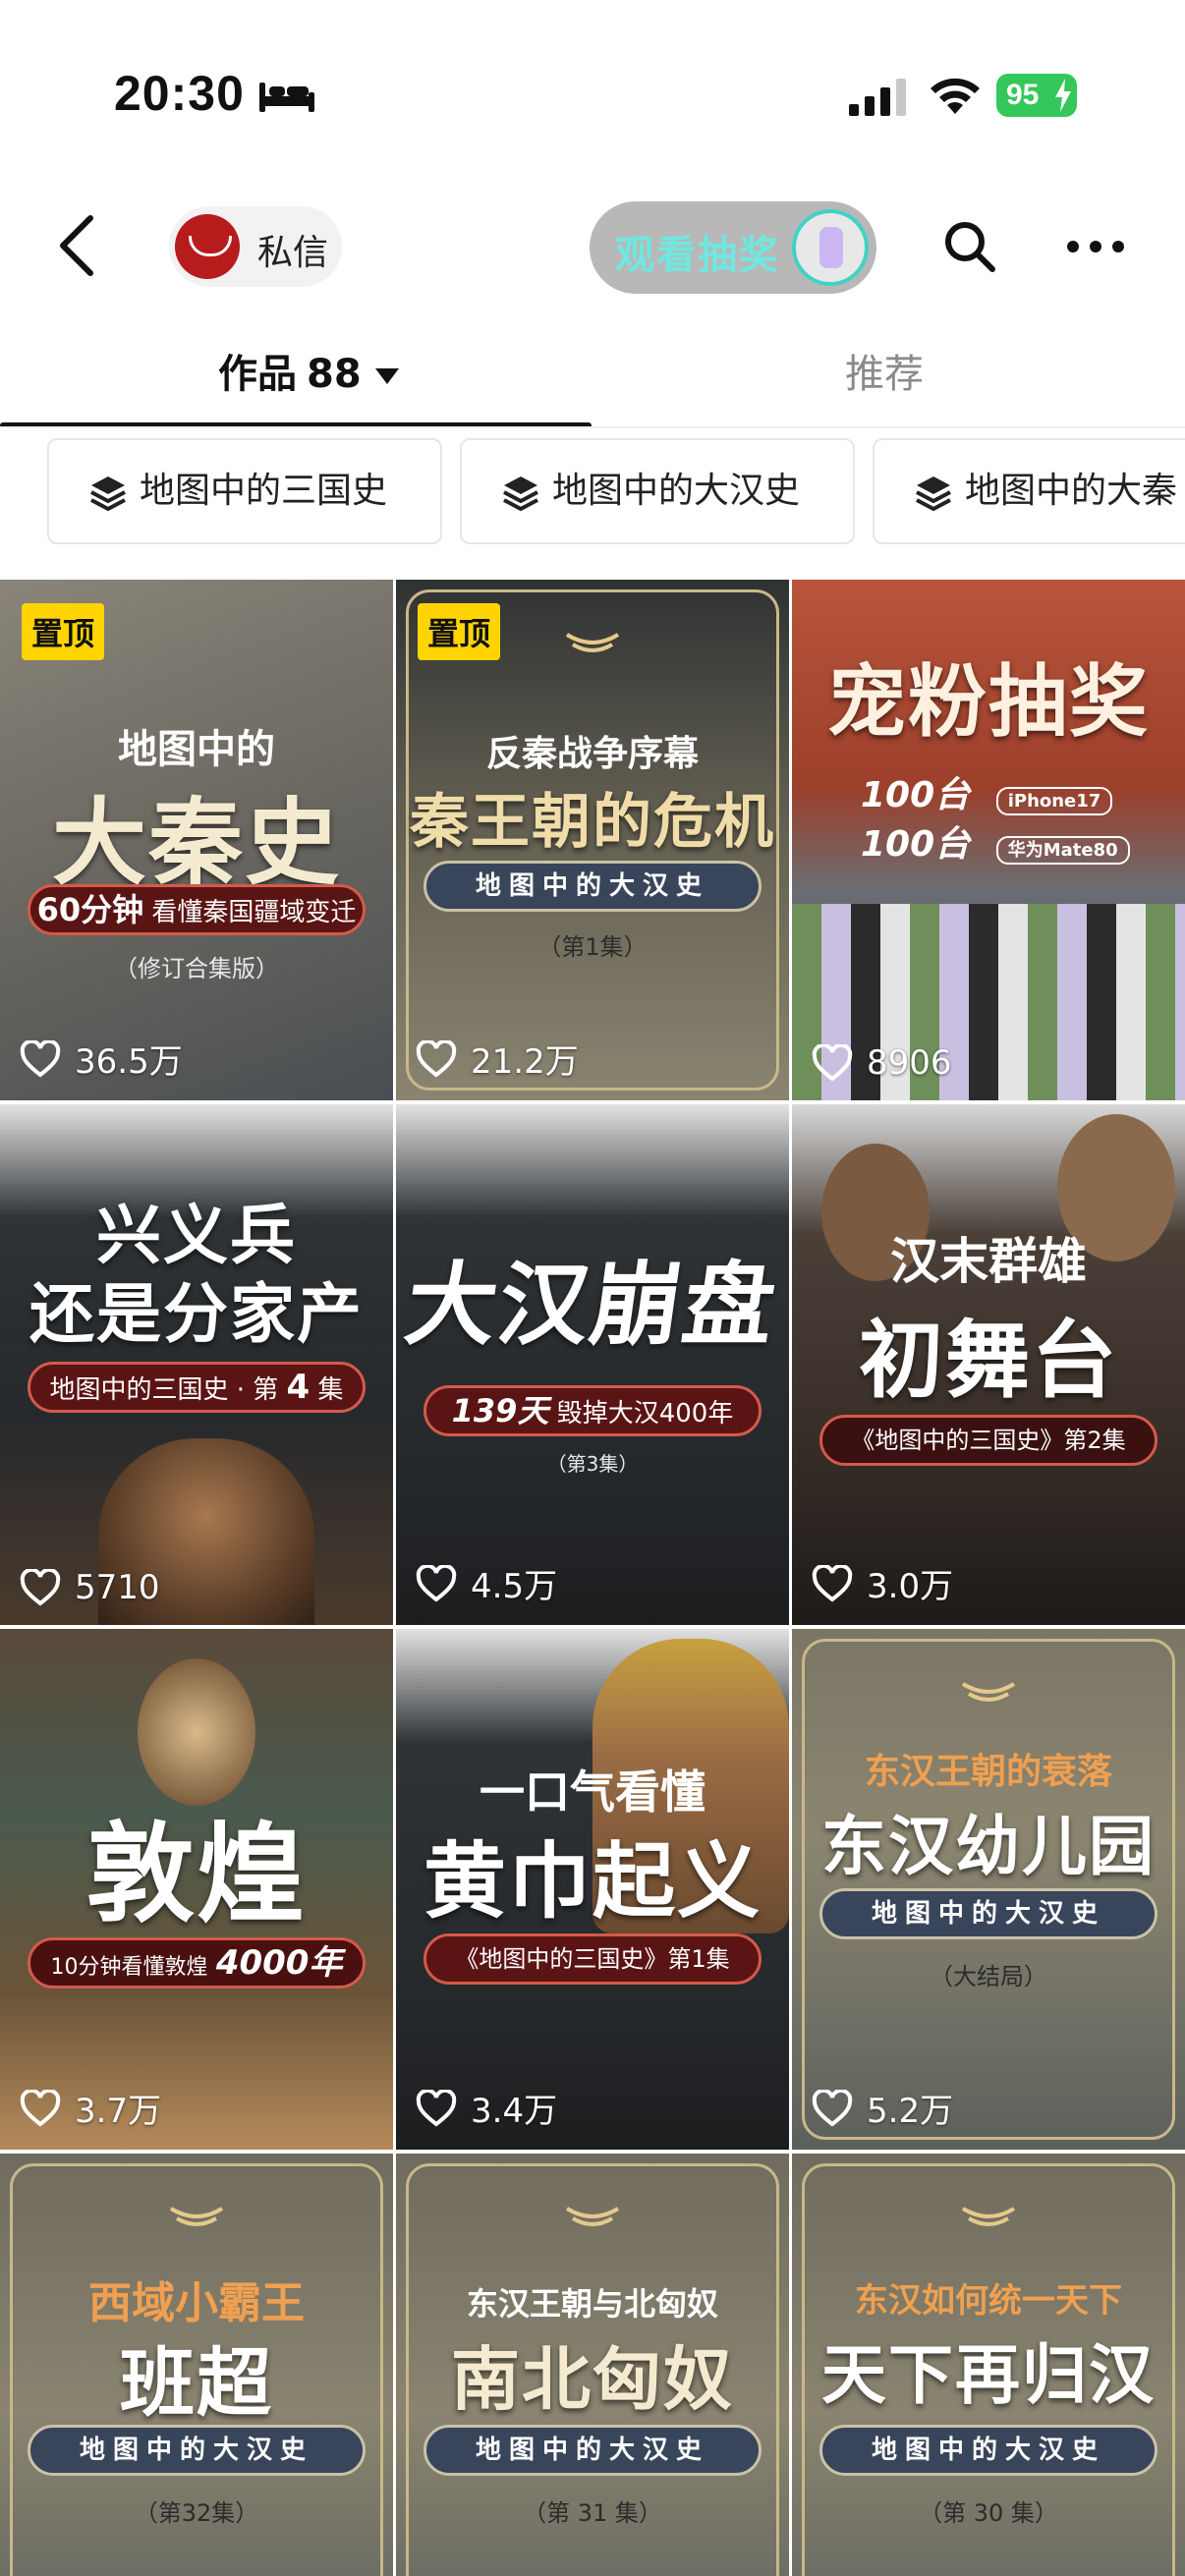  Describe the element at coordinates (911, 2111) in the screenshot. I see `like-count-value: 5.2万` at that location.